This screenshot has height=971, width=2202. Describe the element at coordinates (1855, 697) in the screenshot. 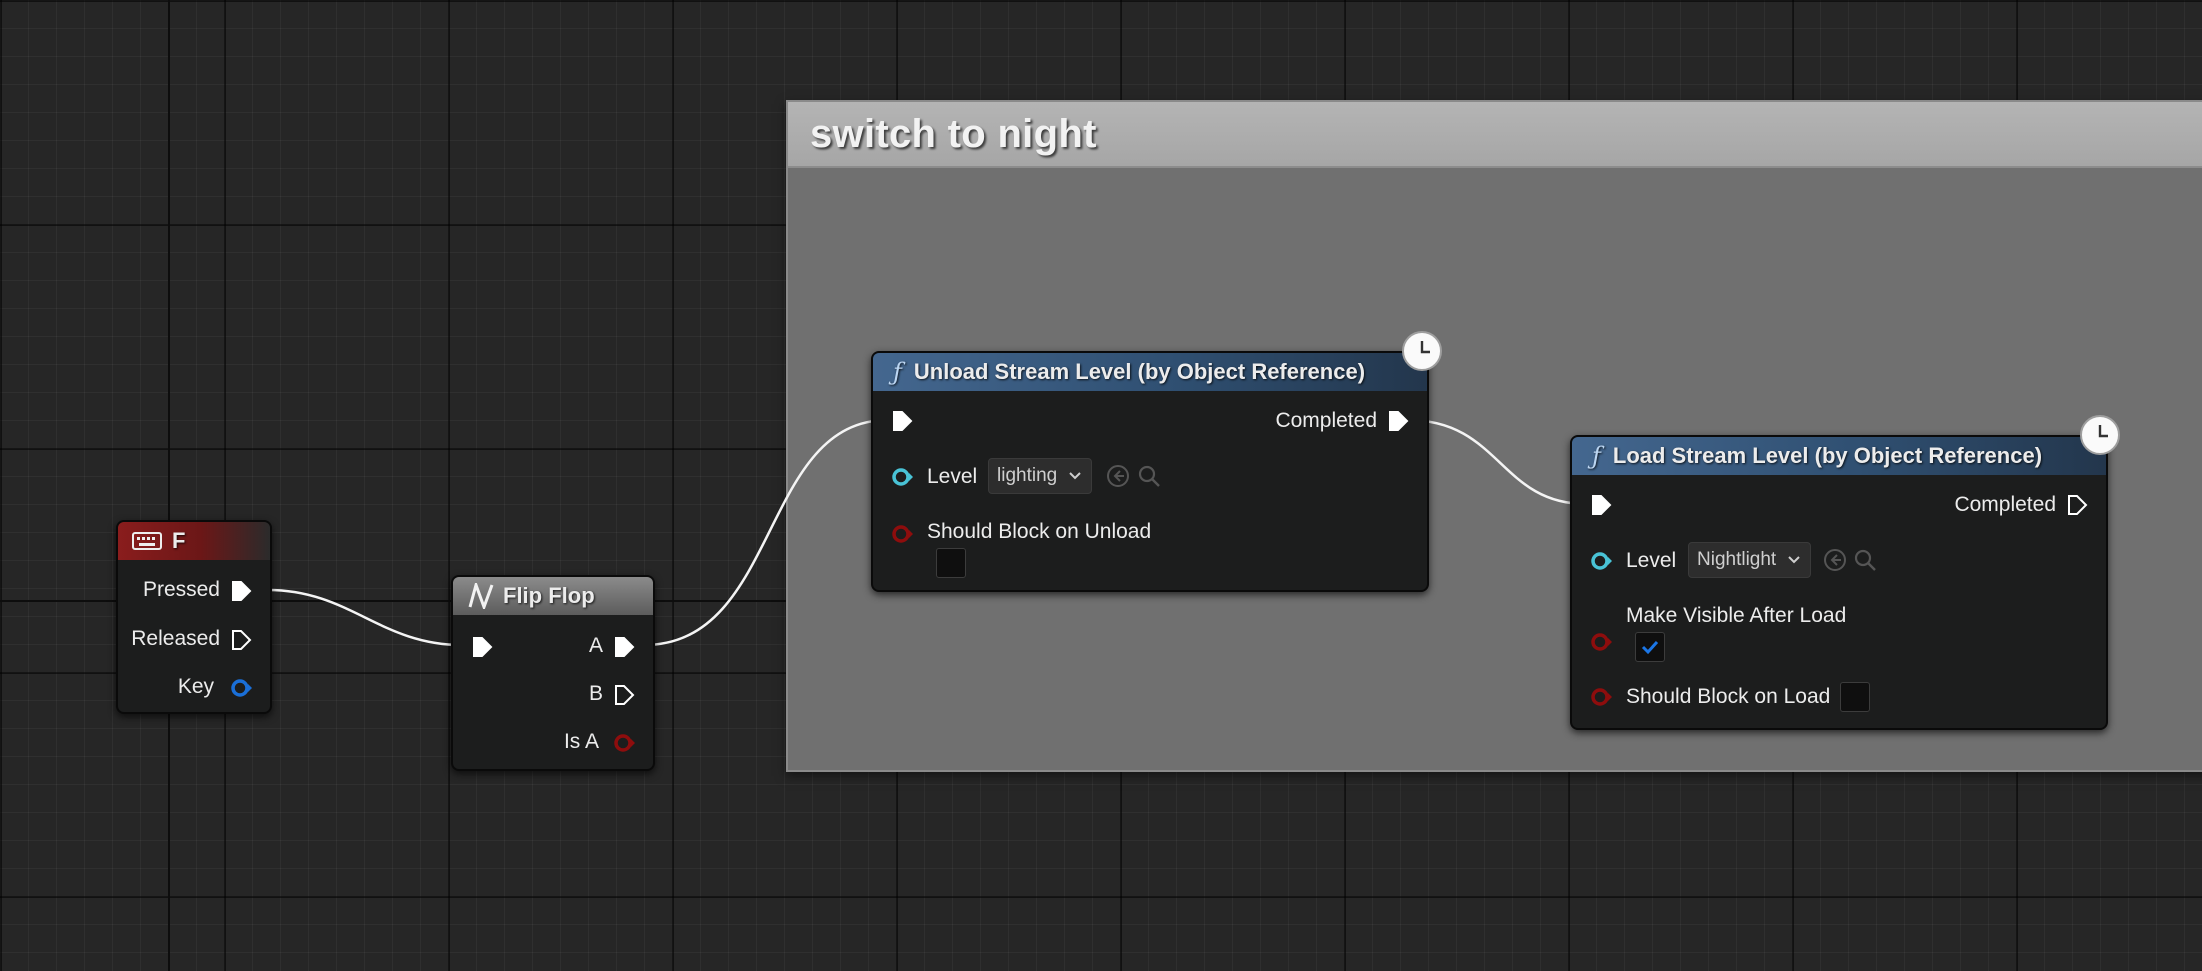

I see `load-should-block-checkbox` at that location.